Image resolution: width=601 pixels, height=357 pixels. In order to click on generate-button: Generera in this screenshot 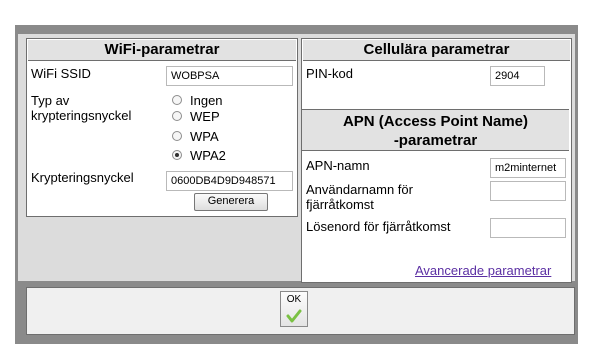, I will do `click(231, 202)`.